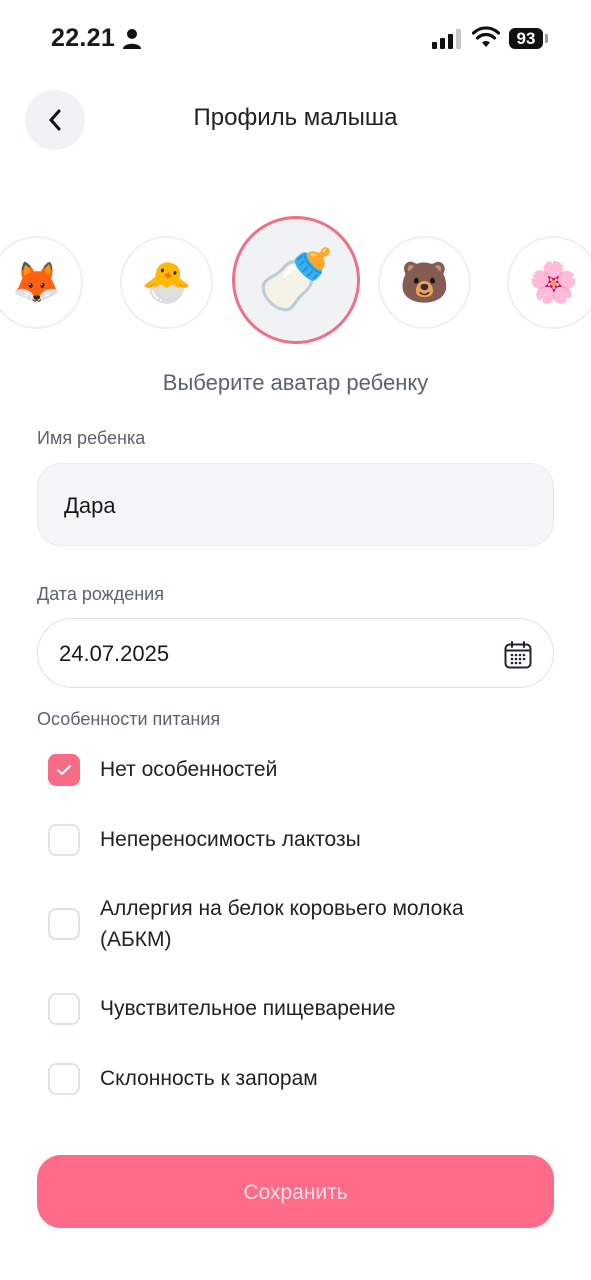 This screenshot has height=1280, width=591. I want to click on checkbox-no-features, so click(64, 770).